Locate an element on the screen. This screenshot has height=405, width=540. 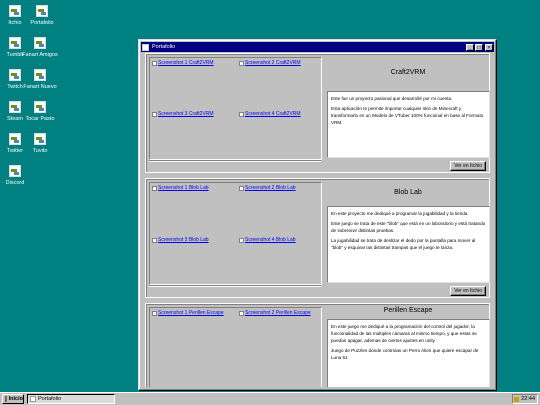
desktop-icon-label: Portafolio is located at coordinates (42, 23).